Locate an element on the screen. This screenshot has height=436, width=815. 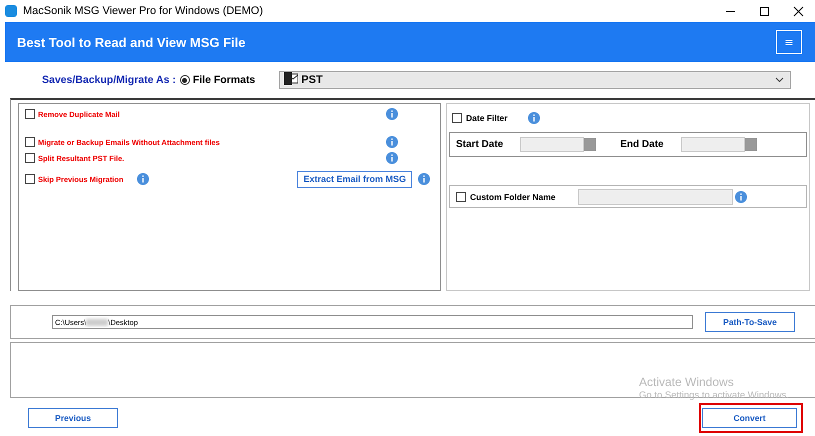
start-date-label: Start Date is located at coordinates (480, 144).